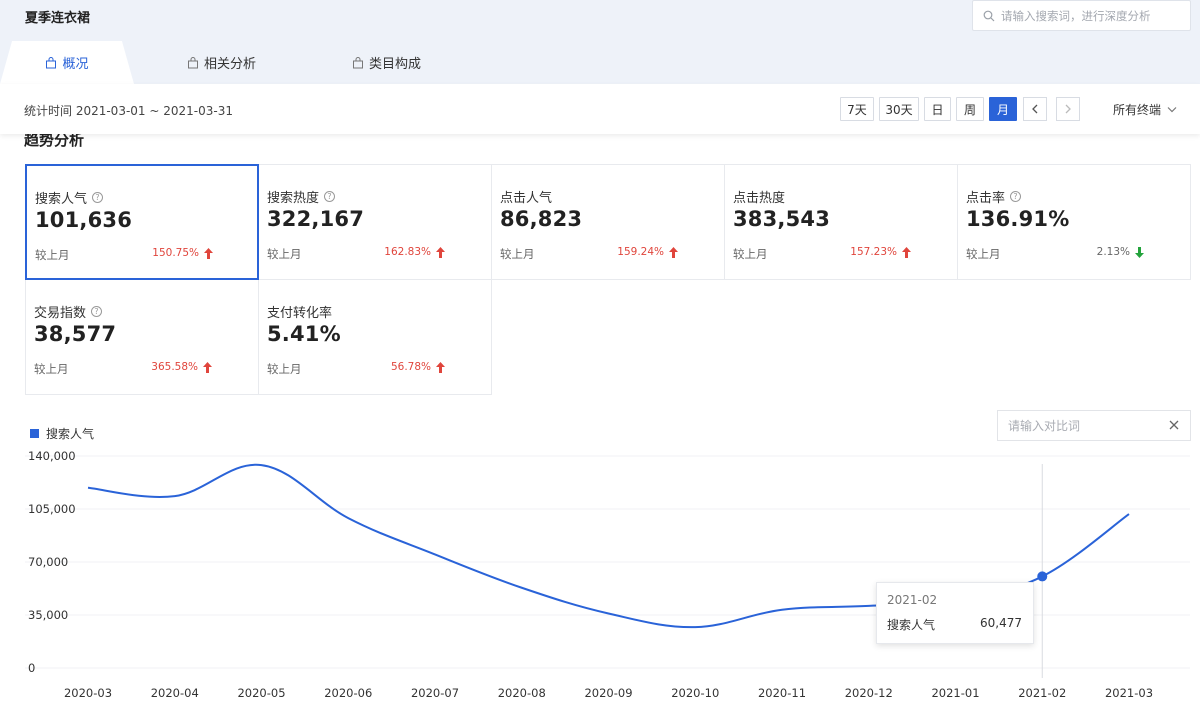 The image size is (1200, 720). I want to click on metric-change-value: 159.24%, so click(640, 252).